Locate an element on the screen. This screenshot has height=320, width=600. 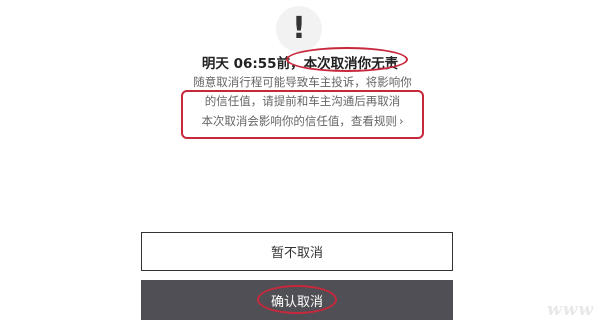
keep-button-label: 暂不取消 is located at coordinates (296, 253).